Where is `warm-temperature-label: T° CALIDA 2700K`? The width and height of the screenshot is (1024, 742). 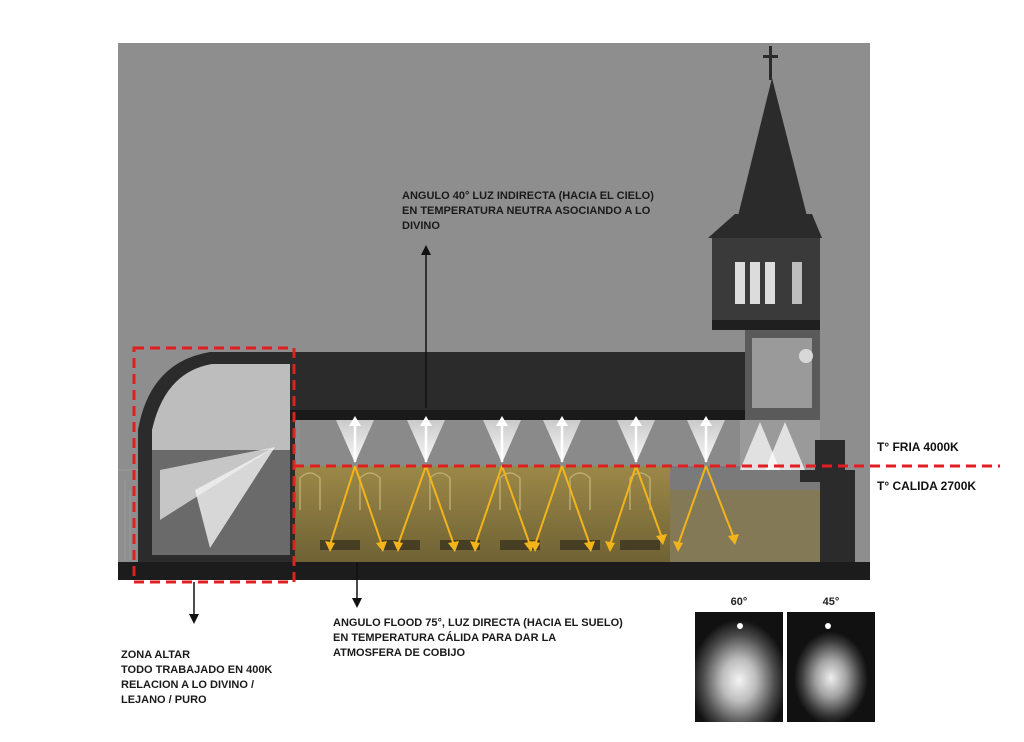
warm-temperature-label: T° CALIDA 2700K is located at coordinates (927, 486).